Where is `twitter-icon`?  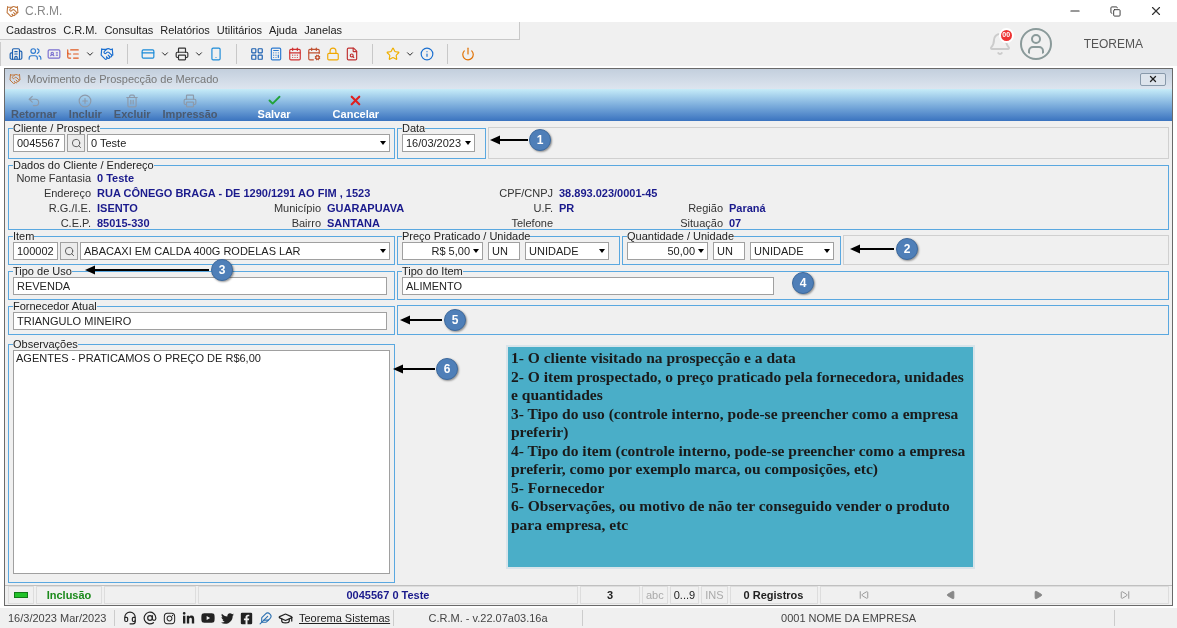 twitter-icon is located at coordinates (227, 618).